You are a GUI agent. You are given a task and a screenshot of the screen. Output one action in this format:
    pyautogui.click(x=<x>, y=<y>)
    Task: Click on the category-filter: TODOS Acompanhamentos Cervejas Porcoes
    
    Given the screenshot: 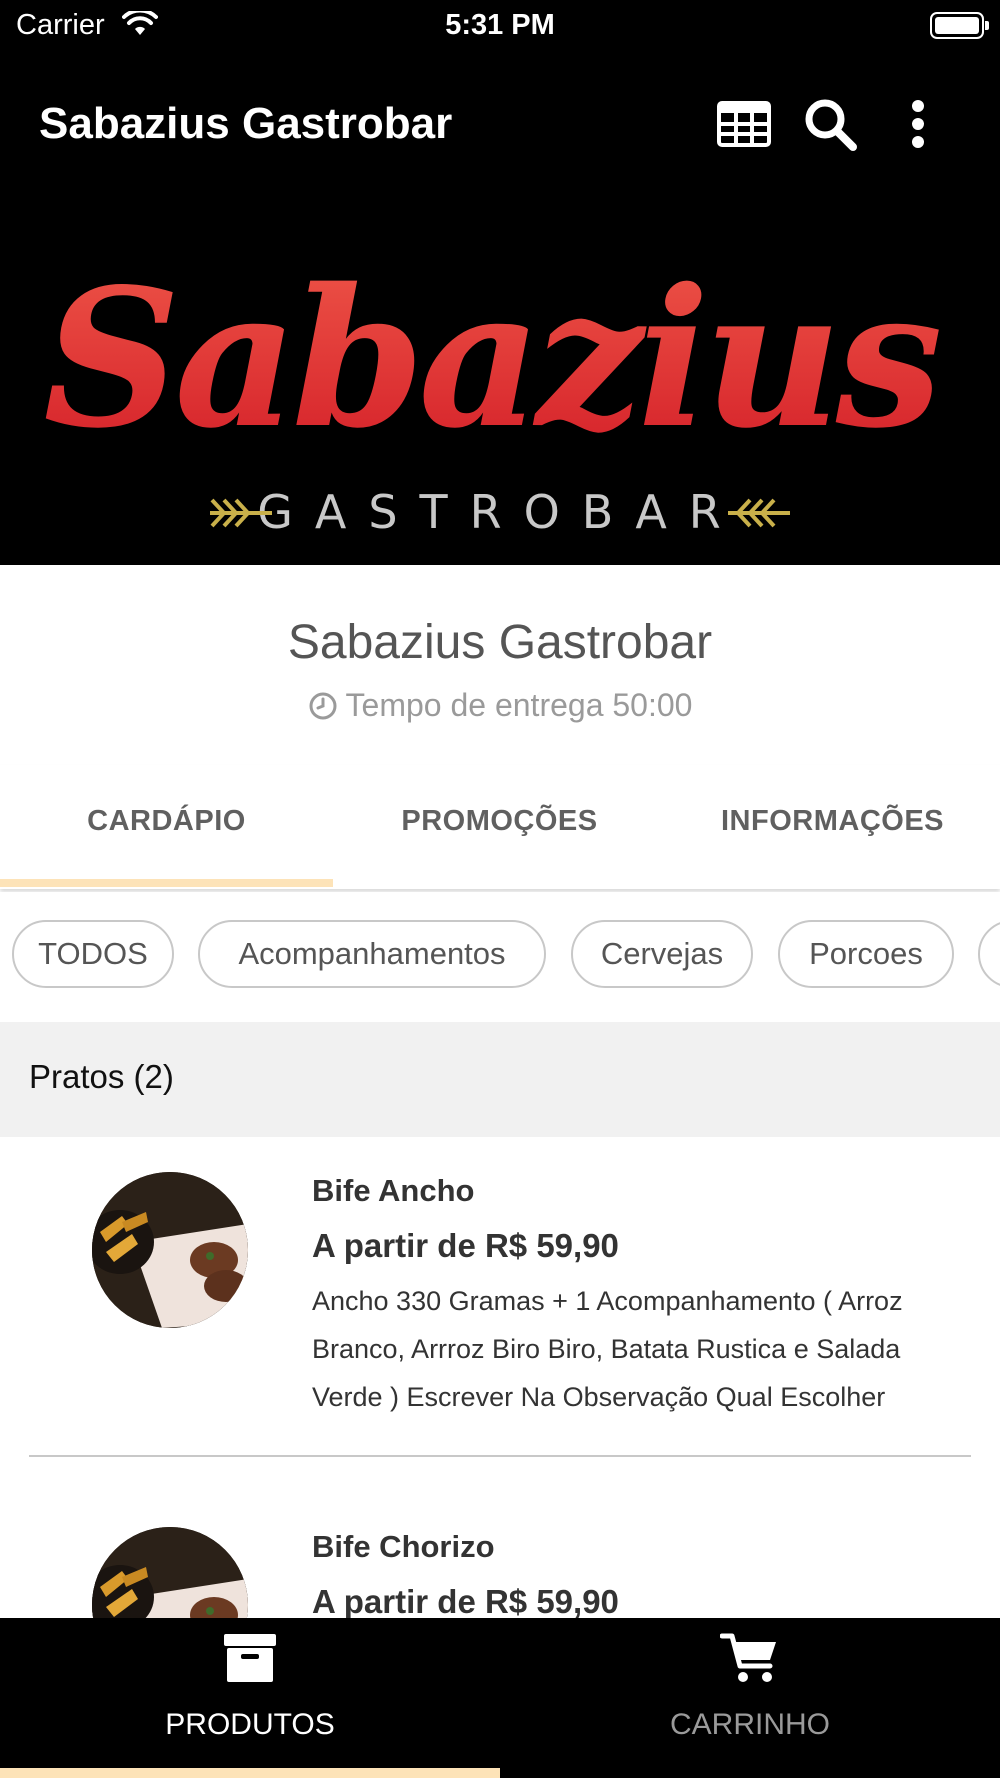 What is the action you would take?
    pyautogui.click(x=500, y=957)
    